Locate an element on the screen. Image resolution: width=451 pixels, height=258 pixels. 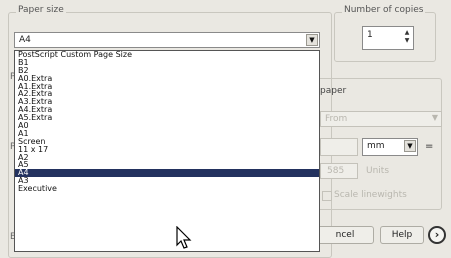
size-field is located at coordinates (339, 147).